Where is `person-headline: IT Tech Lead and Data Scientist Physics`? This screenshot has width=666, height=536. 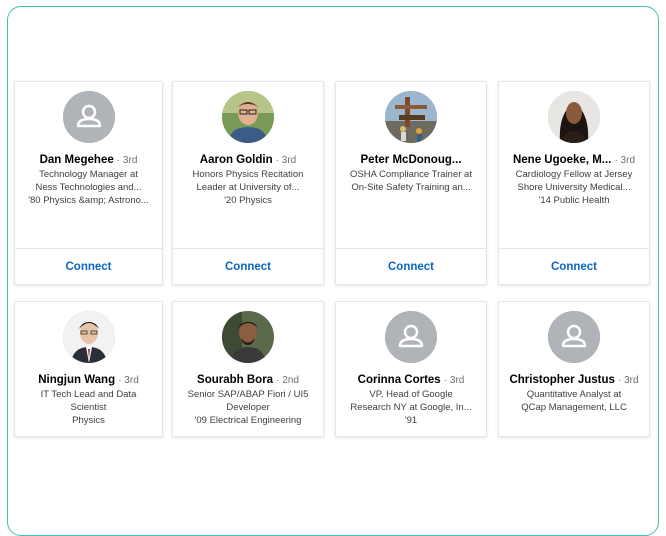
person-headline: IT Tech Lead and Data Scientist Physics is located at coordinates (88, 407).